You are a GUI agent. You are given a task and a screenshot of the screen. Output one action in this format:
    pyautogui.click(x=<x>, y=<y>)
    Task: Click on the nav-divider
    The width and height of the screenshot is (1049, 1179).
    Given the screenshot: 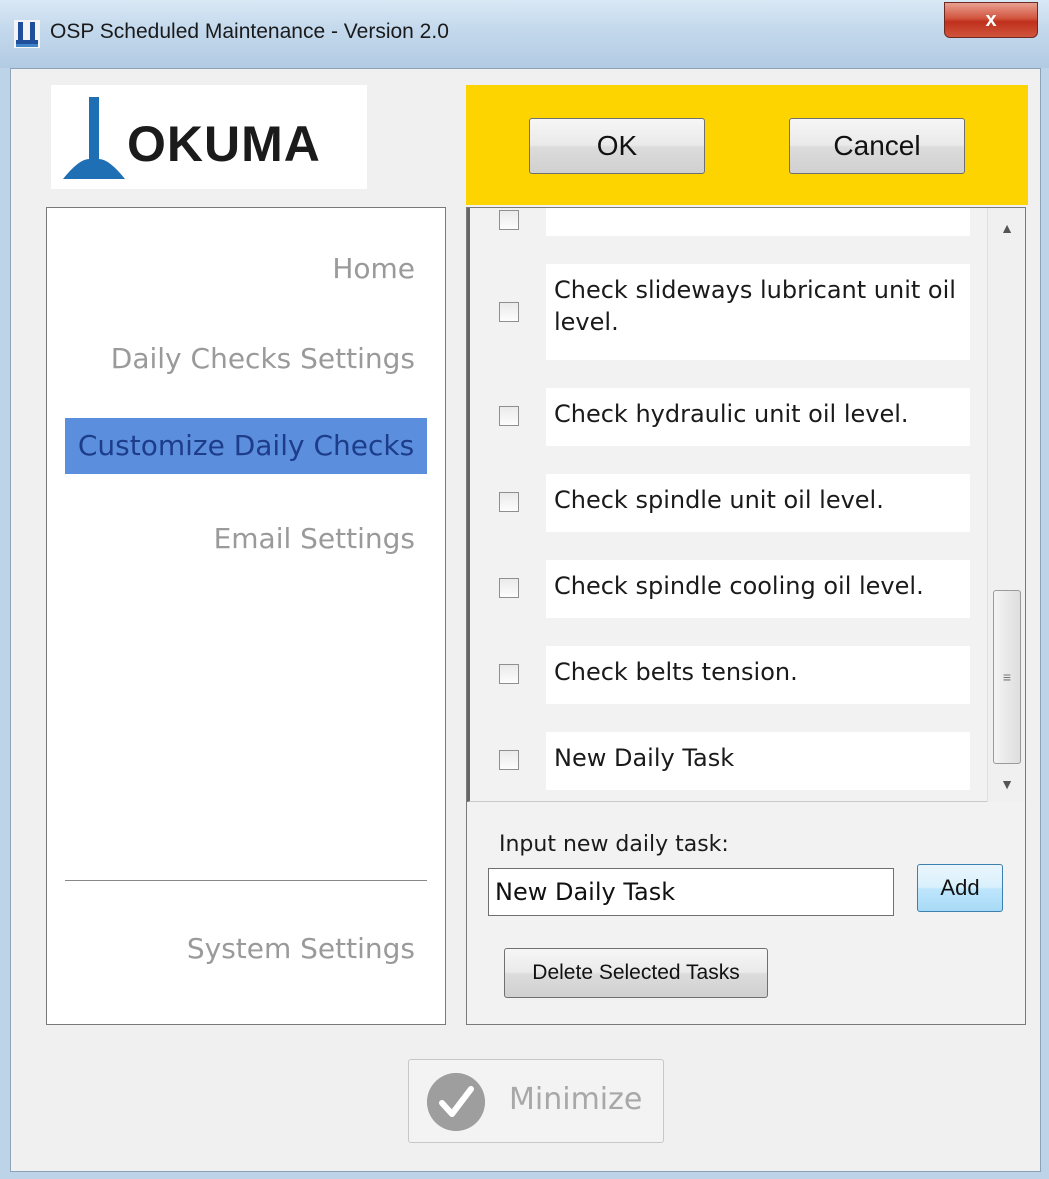 What is the action you would take?
    pyautogui.click(x=246, y=880)
    